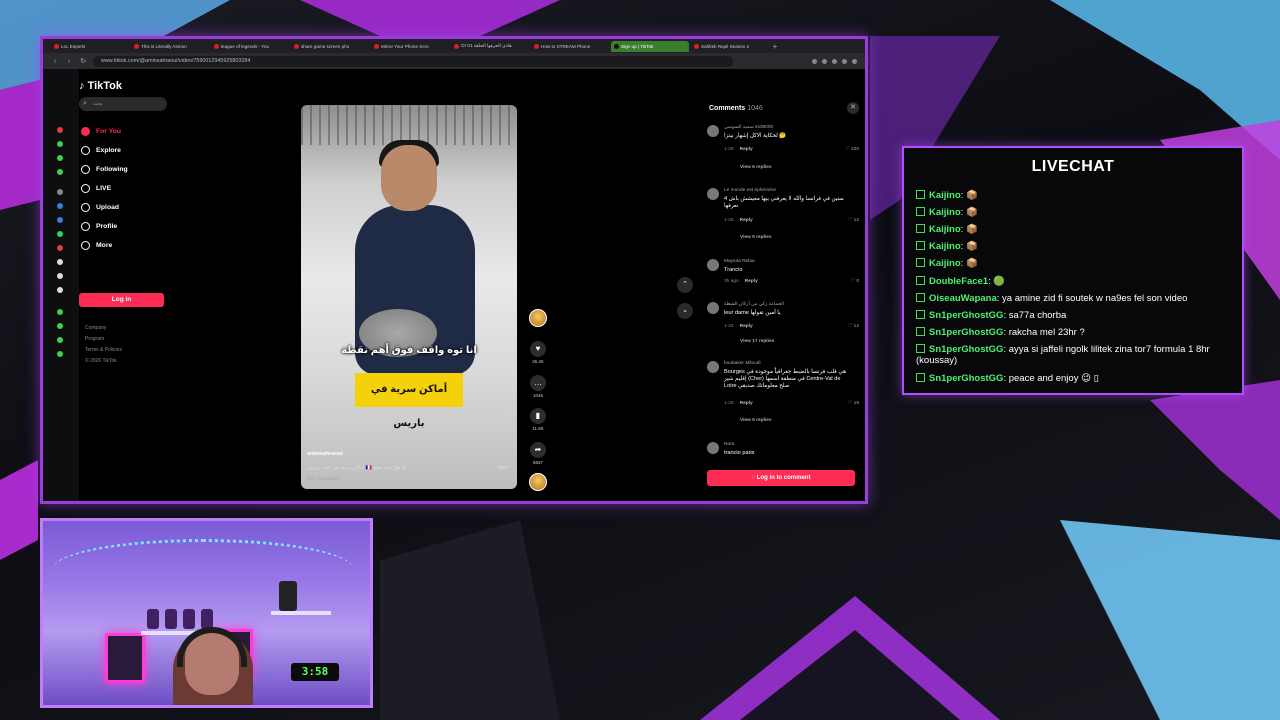 The image size is (1280, 720). Describe the element at coordinates (853, 108) in the screenshot. I see `close-icon: ✕` at that location.